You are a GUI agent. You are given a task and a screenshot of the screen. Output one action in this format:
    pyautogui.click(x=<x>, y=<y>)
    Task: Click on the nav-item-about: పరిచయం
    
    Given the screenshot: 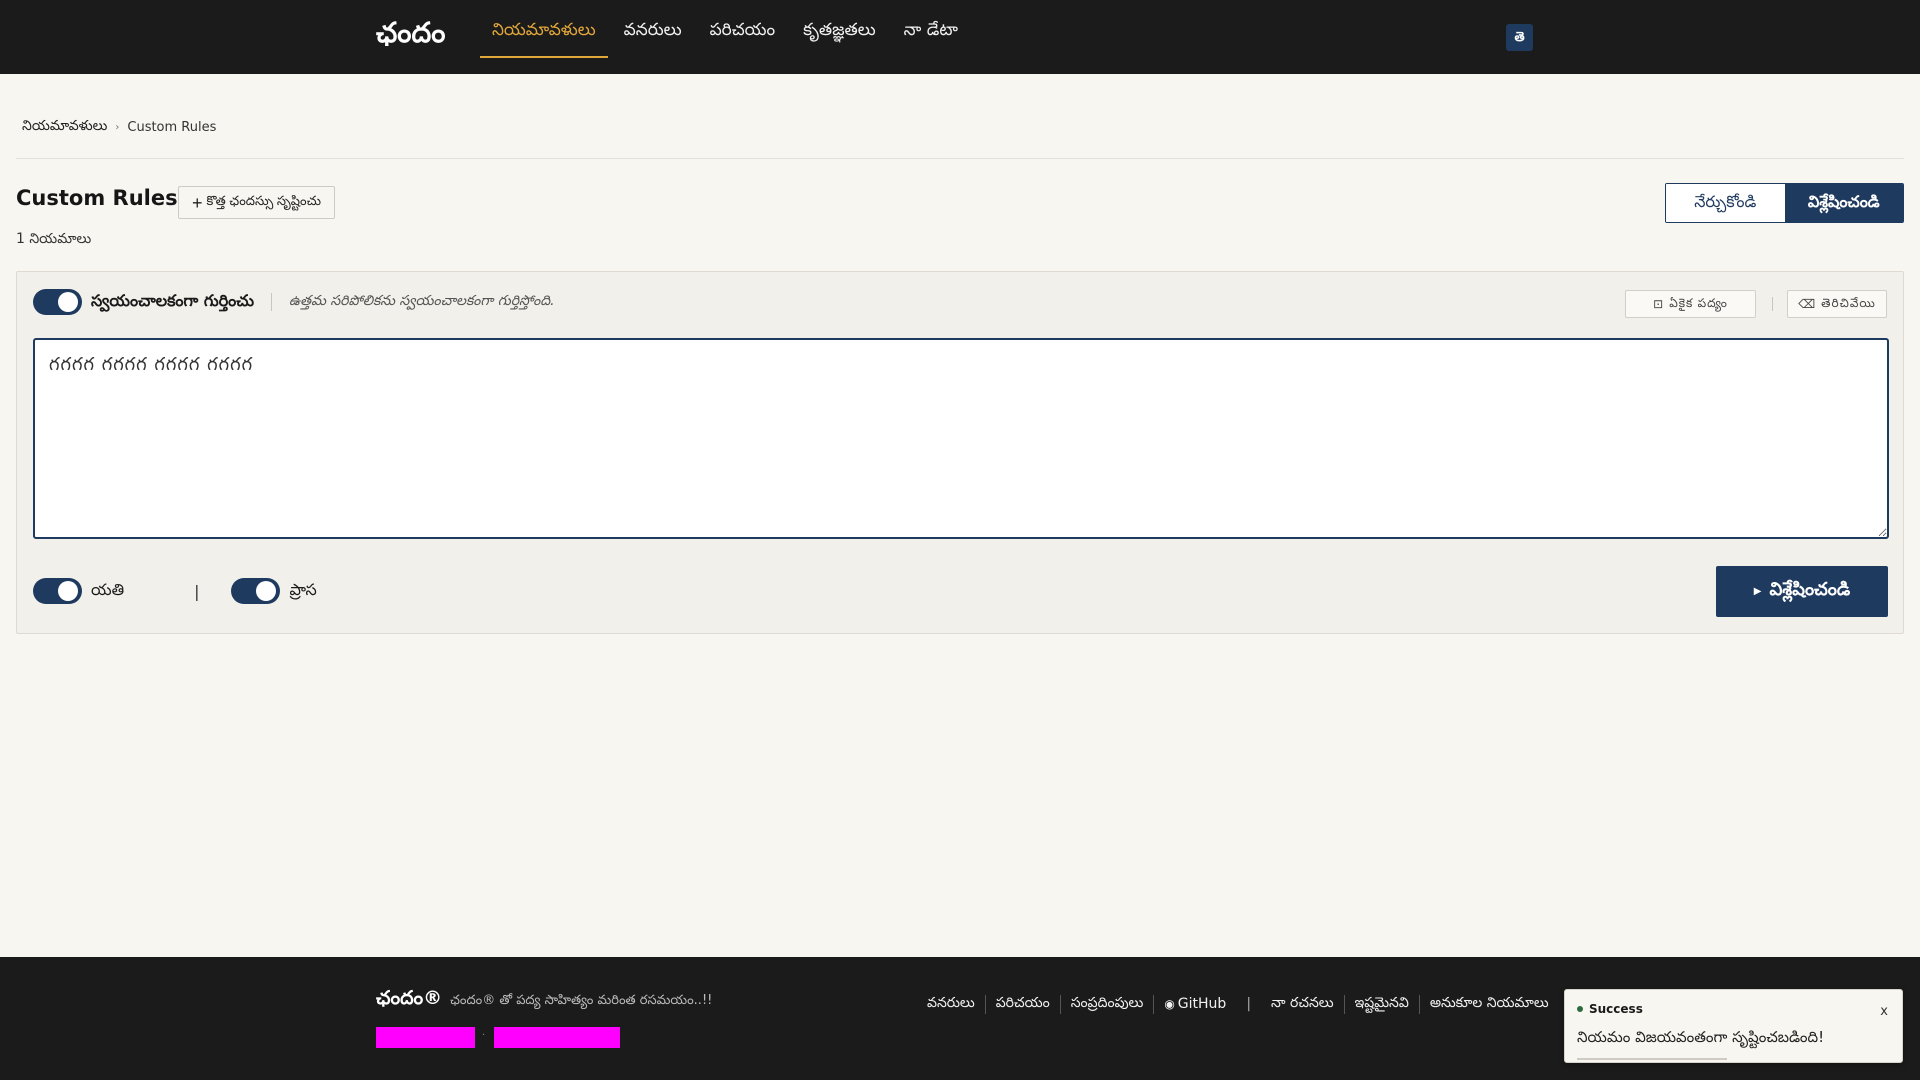 What is the action you would take?
    pyautogui.click(x=743, y=29)
    